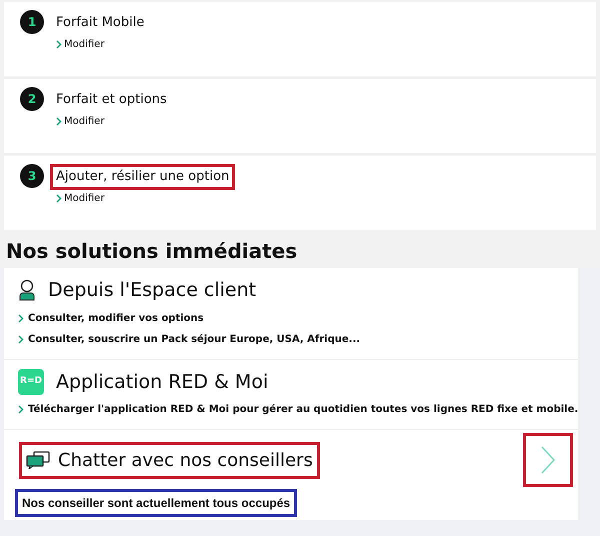  I want to click on solution-link: Consulter, modifier vos options, so click(298, 318).